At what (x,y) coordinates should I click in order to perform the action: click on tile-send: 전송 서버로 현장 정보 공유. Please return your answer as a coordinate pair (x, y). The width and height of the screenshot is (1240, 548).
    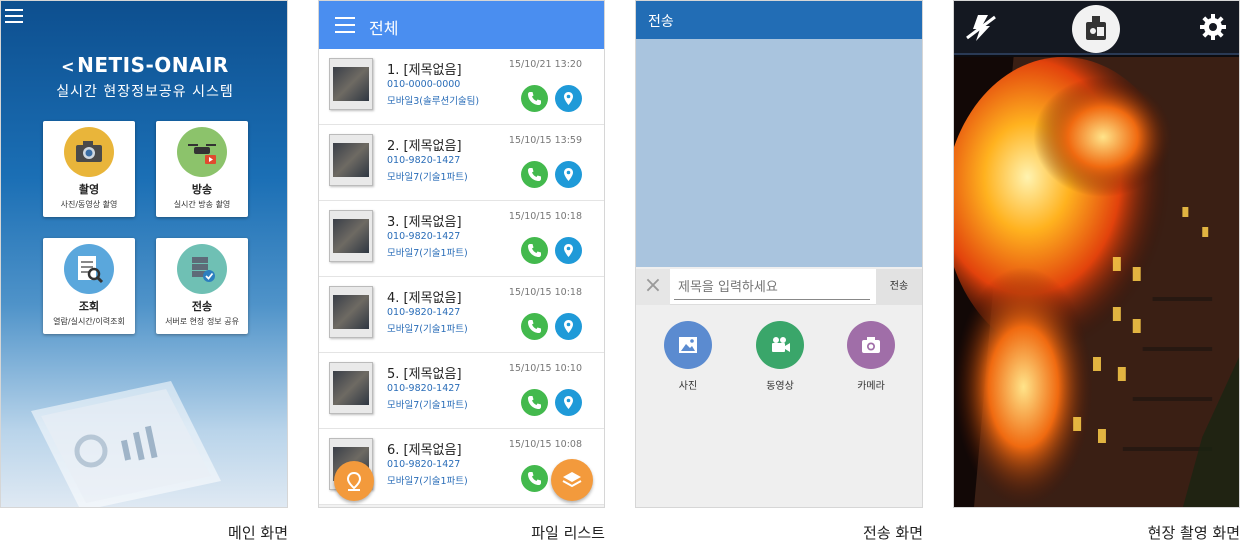
    Looking at the image, I should click on (202, 286).